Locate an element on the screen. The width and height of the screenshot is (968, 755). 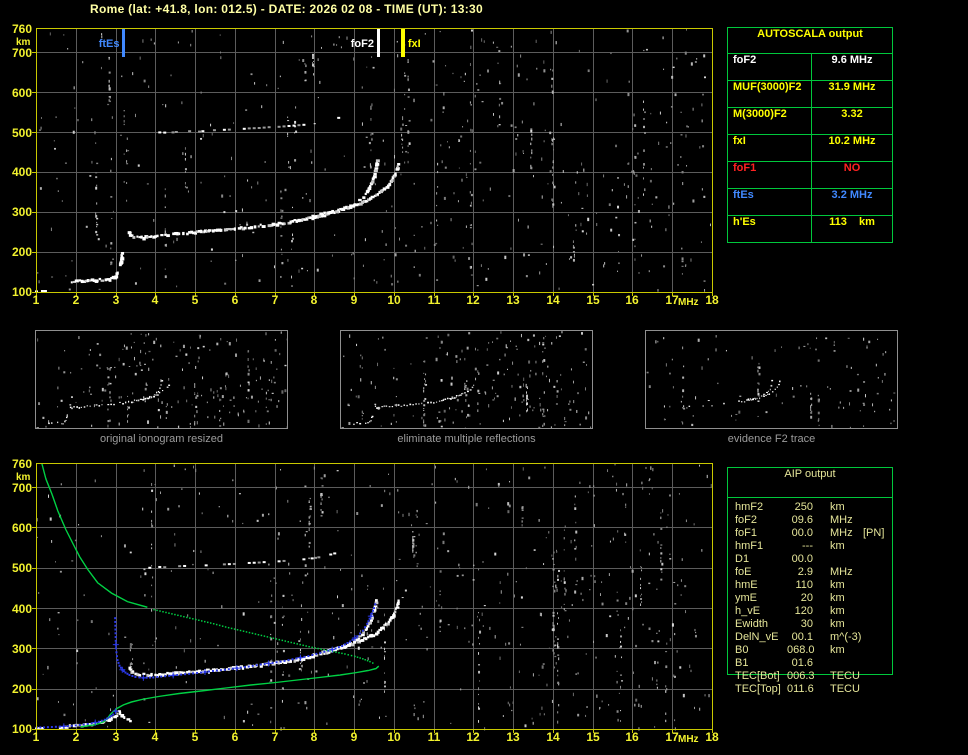
aip-row-TEC[Top]: TEC[Top] 011.6 TECU is located at coordinates (815, 689).